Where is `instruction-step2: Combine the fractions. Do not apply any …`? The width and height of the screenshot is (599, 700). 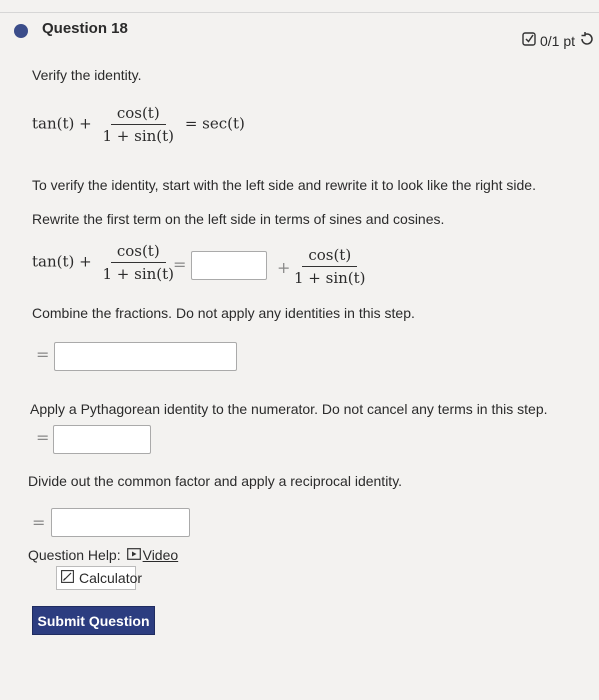 instruction-step2: Combine the fractions. Do not apply any … is located at coordinates (223, 313).